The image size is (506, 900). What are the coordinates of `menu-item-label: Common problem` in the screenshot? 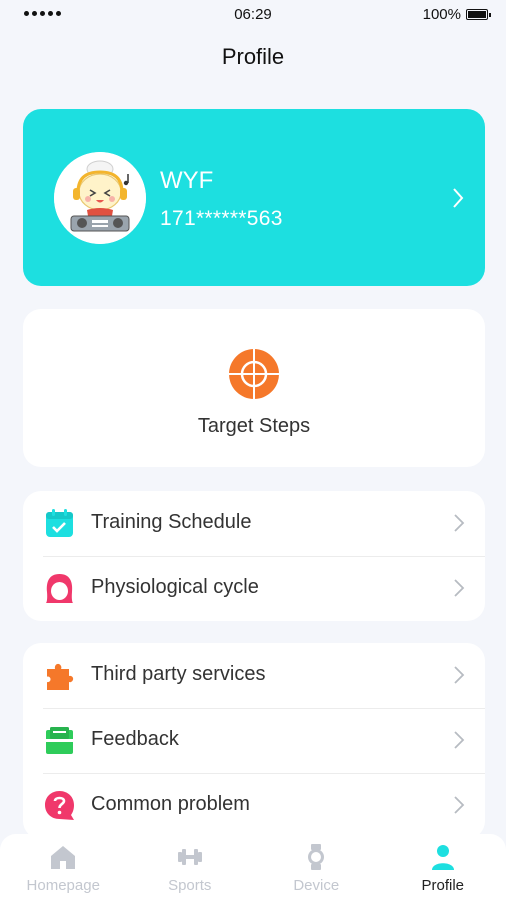 It's located at (170, 804).